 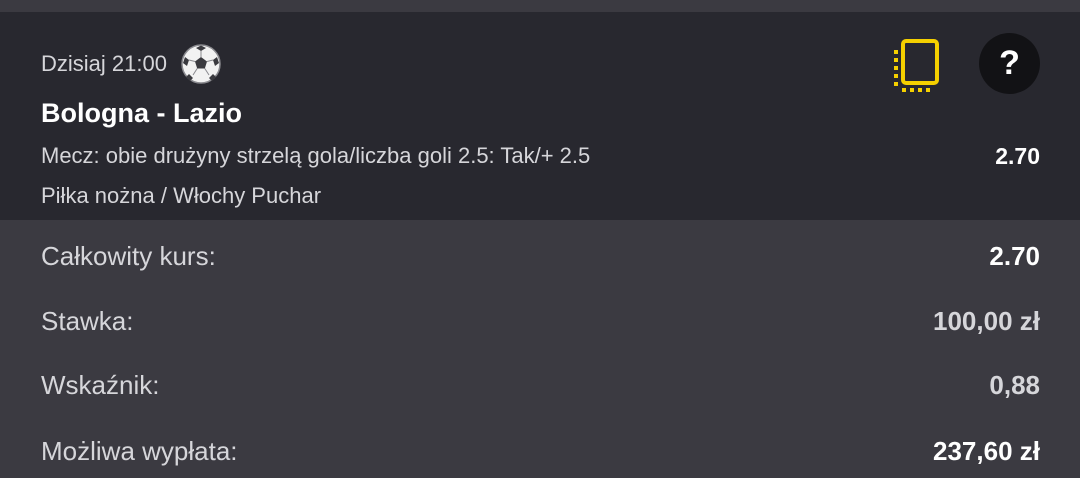 I want to click on indicator-label: Wskaźnik:, so click(x=100, y=385).